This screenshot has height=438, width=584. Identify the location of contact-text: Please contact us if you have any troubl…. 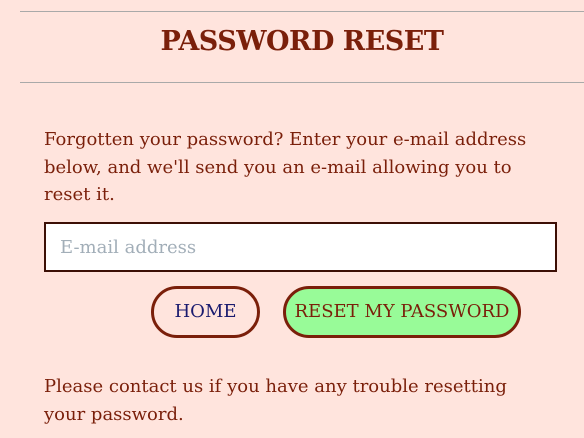
(275, 400).